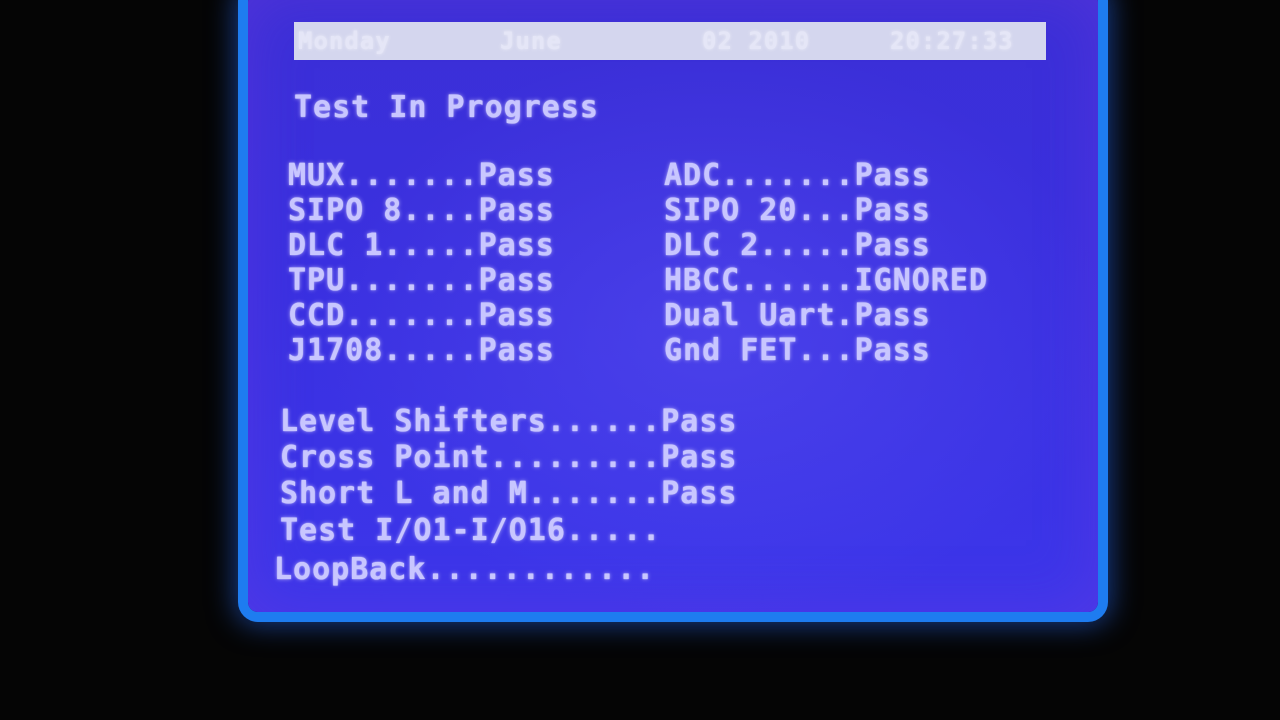 The image size is (1280, 720). Describe the element at coordinates (797, 315) in the screenshot. I see `test-result-dual-uart: Dual Uart.Pass` at that location.